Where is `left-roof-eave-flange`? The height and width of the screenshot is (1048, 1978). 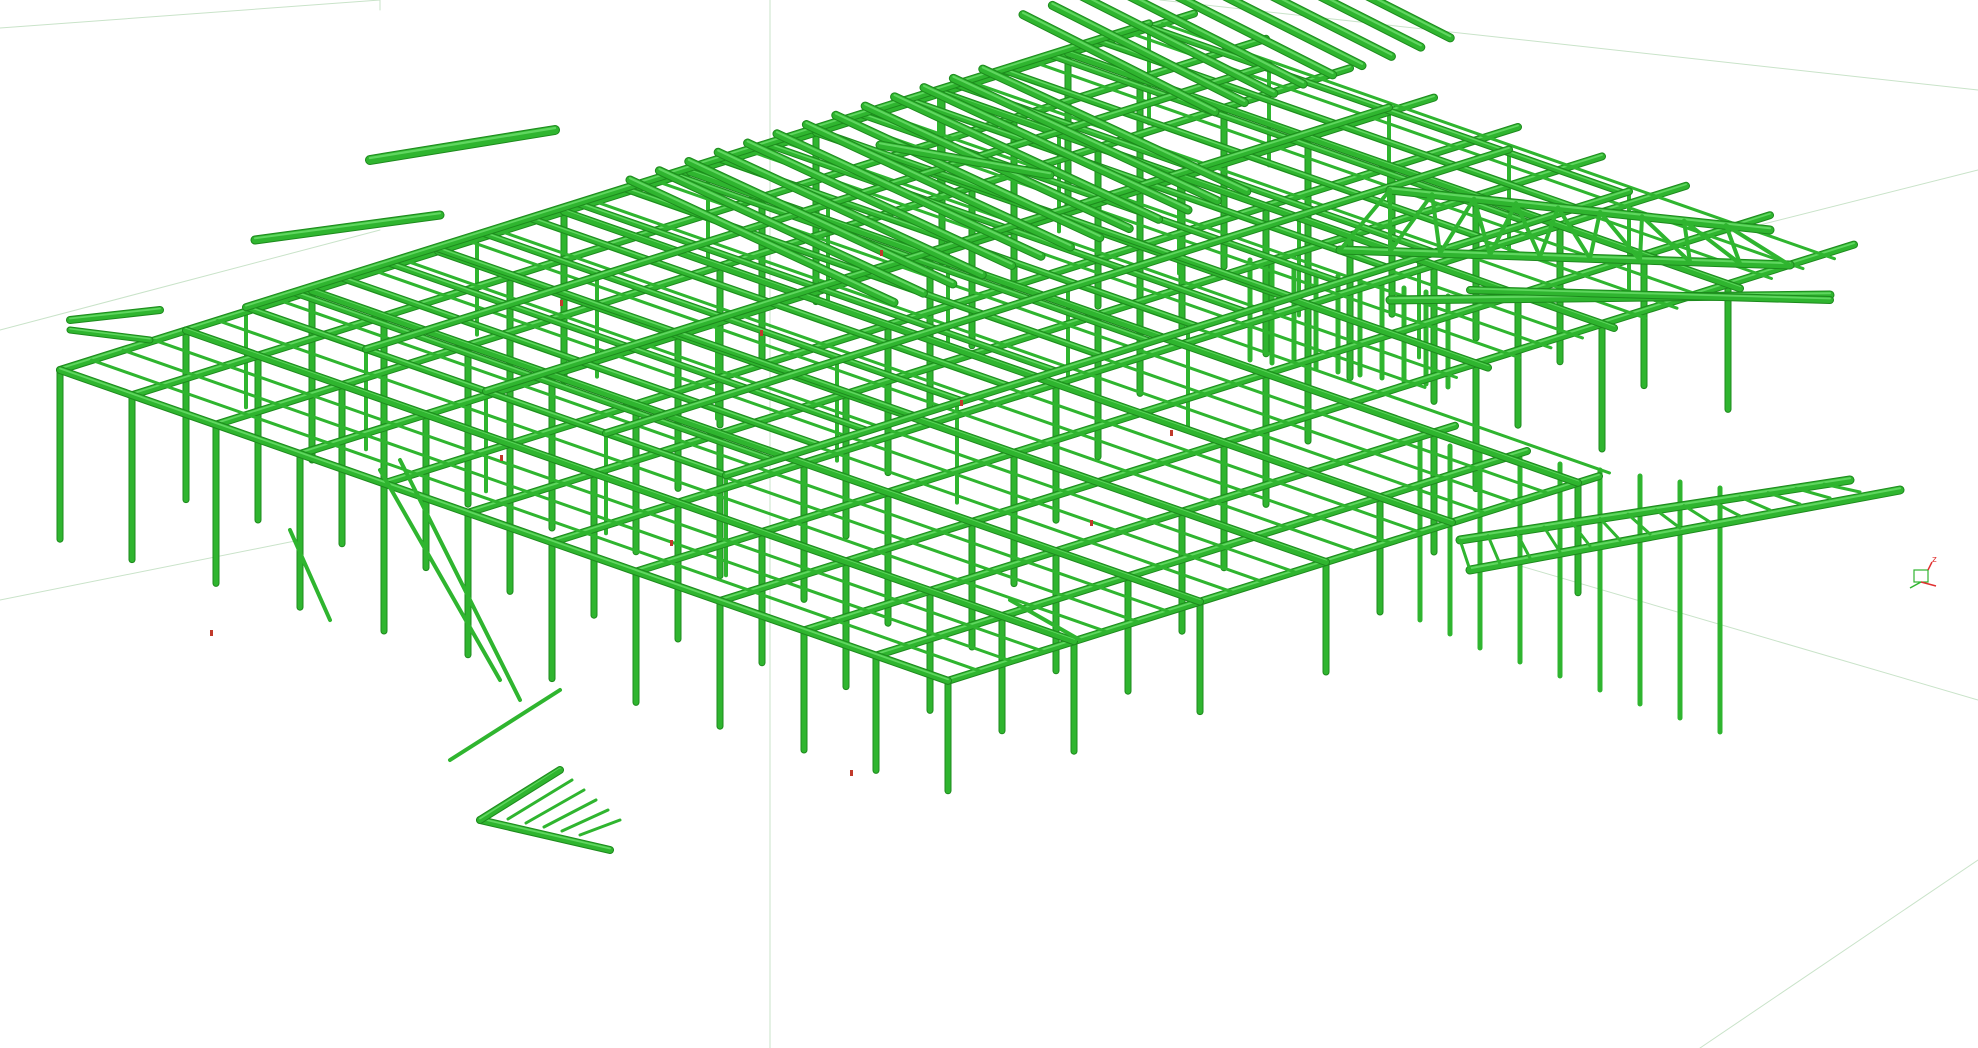
left-roof-eave-flange is located at coordinates (347, 226).